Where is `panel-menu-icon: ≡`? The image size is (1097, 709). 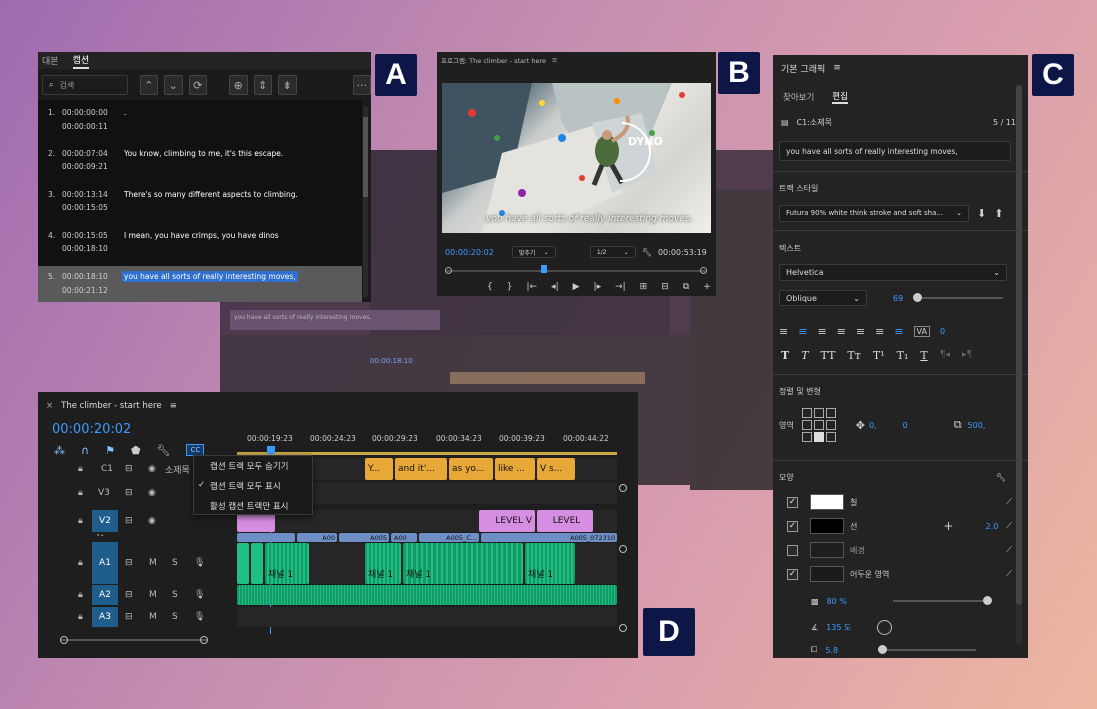
panel-menu-icon: ≡ is located at coordinates (837, 68).